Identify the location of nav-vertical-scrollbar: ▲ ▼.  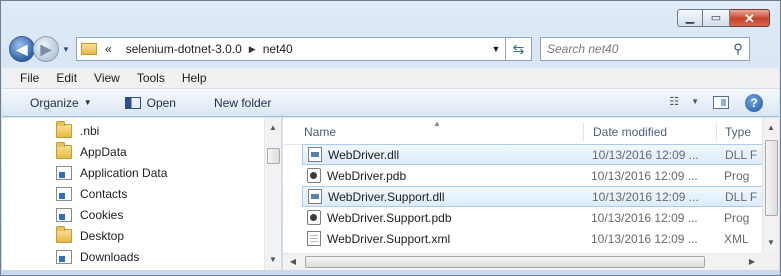
(272, 194).